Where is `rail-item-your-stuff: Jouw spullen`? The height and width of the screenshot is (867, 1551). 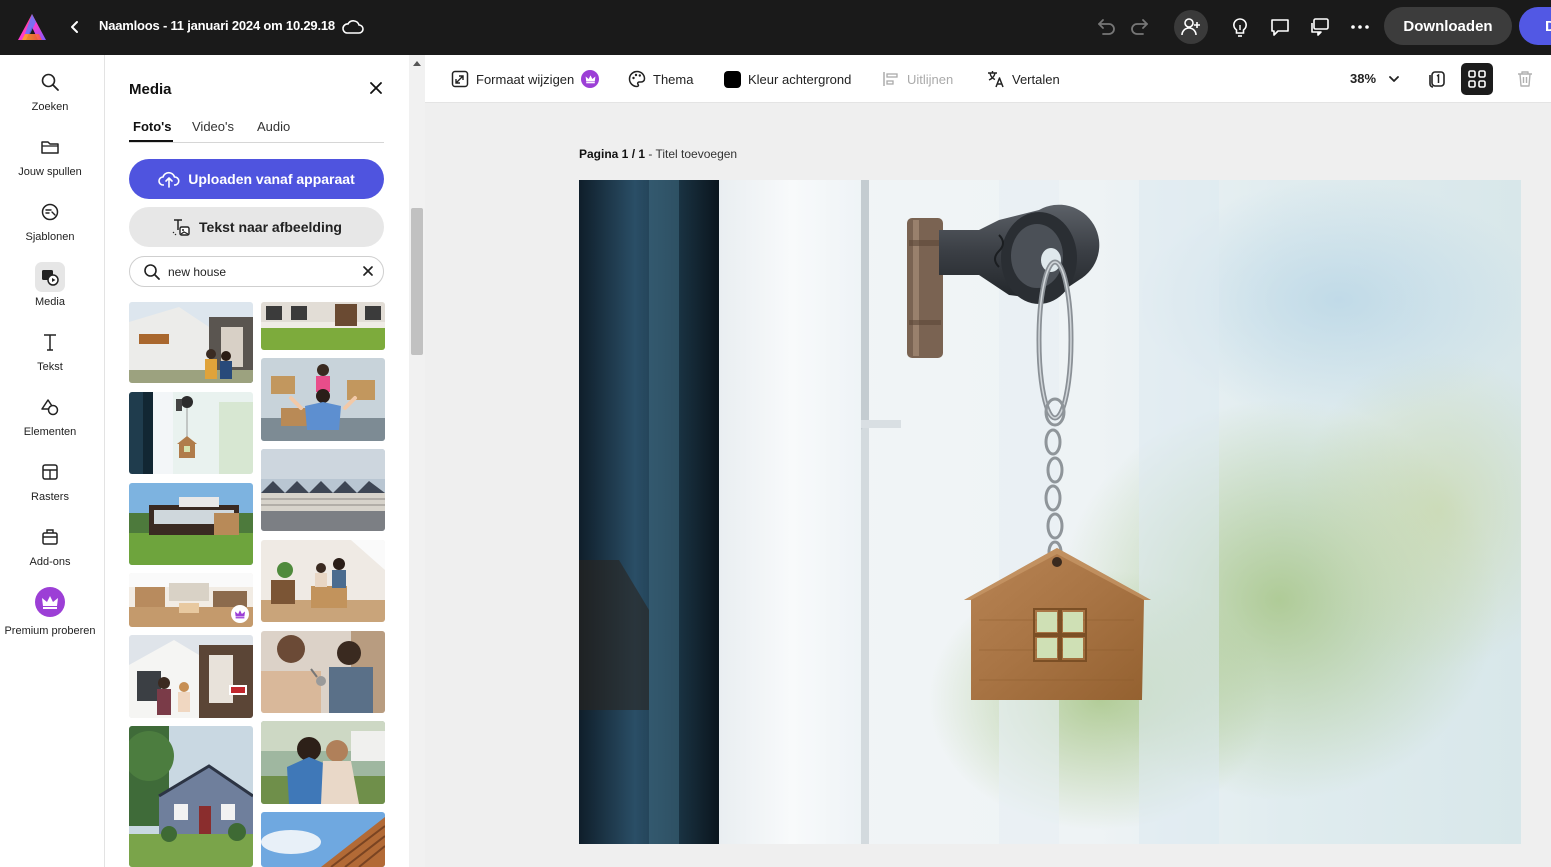
rail-item-your-stuff: Jouw spullen is located at coordinates (50, 161).